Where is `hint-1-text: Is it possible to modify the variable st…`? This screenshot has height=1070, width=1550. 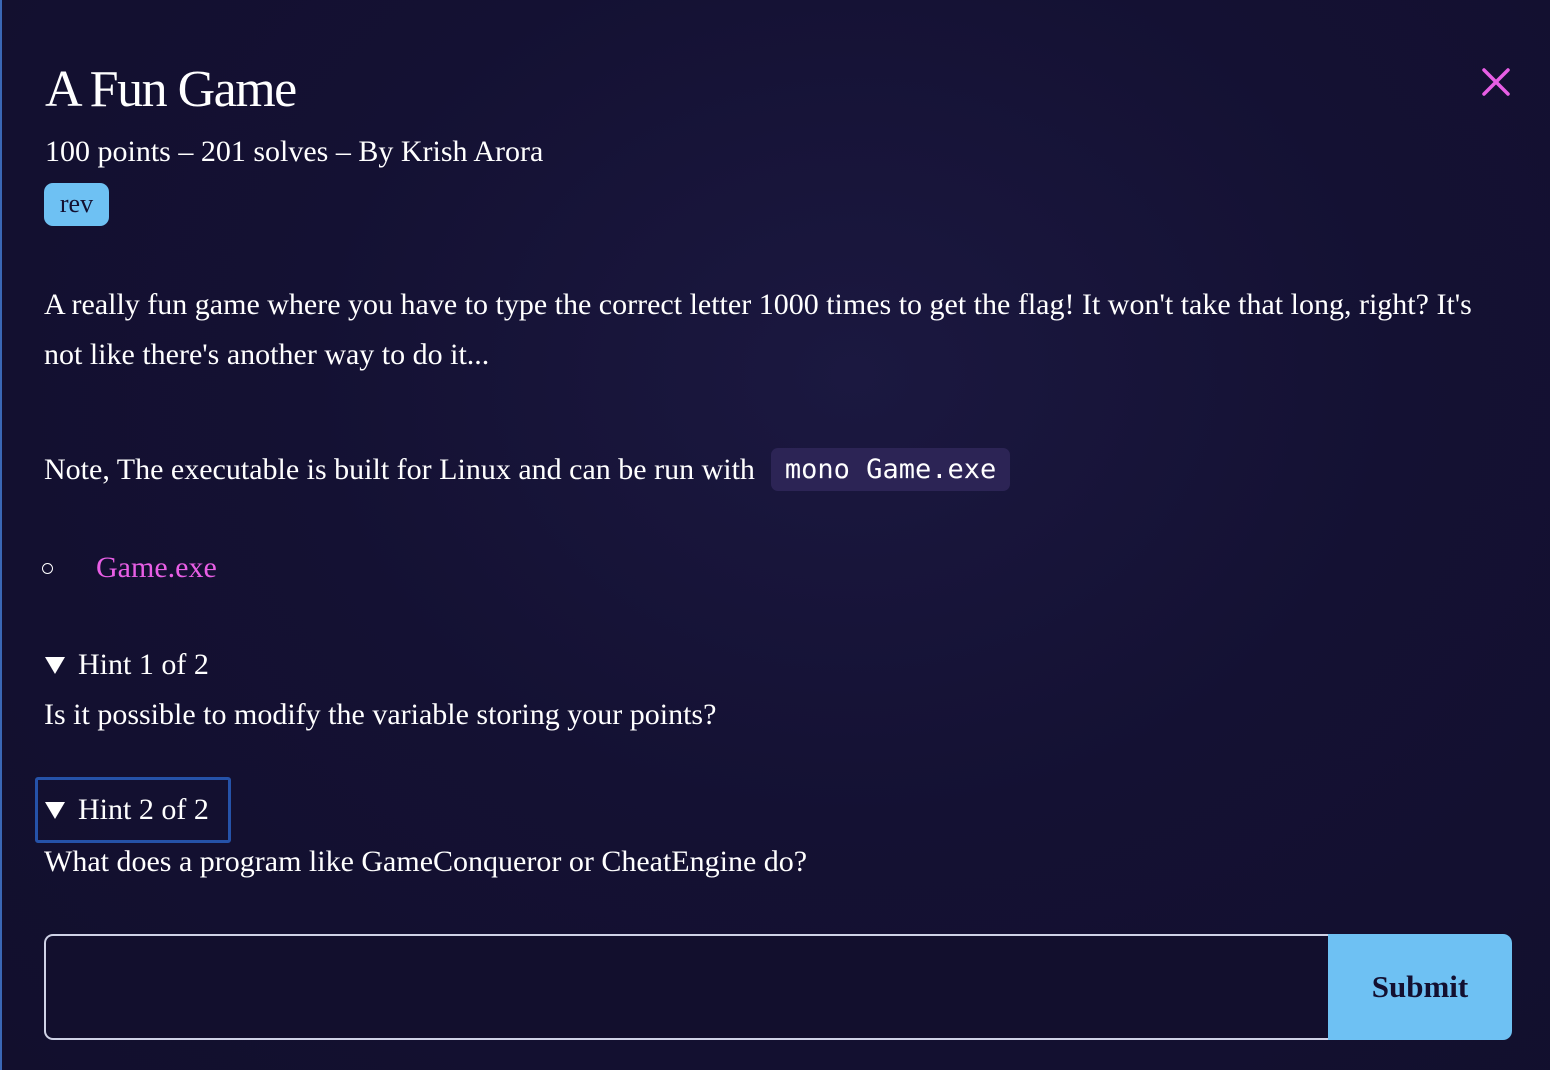
hint-1-text: Is it possible to modify the variable st… is located at coordinates (380, 714).